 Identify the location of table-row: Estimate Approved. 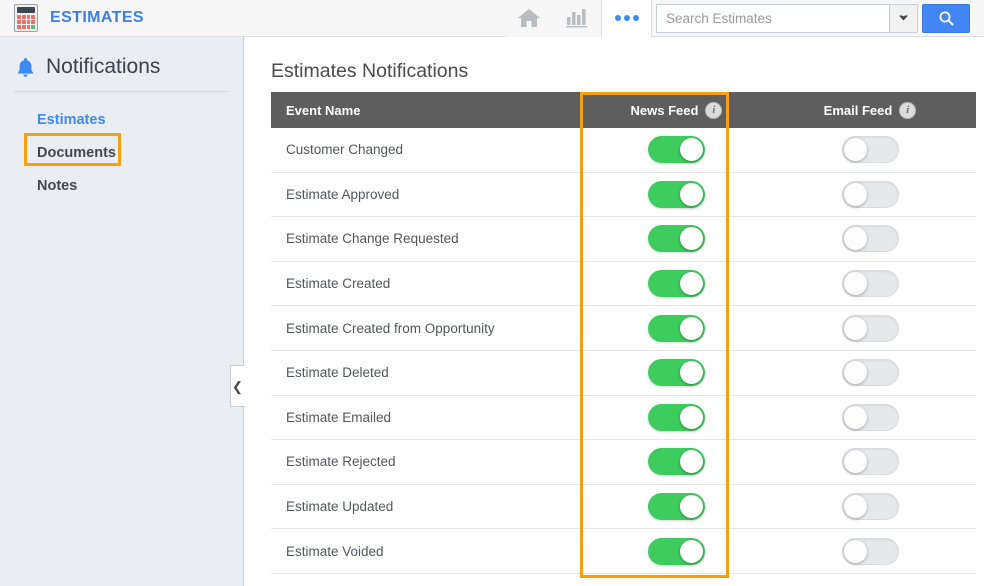
(623, 195).